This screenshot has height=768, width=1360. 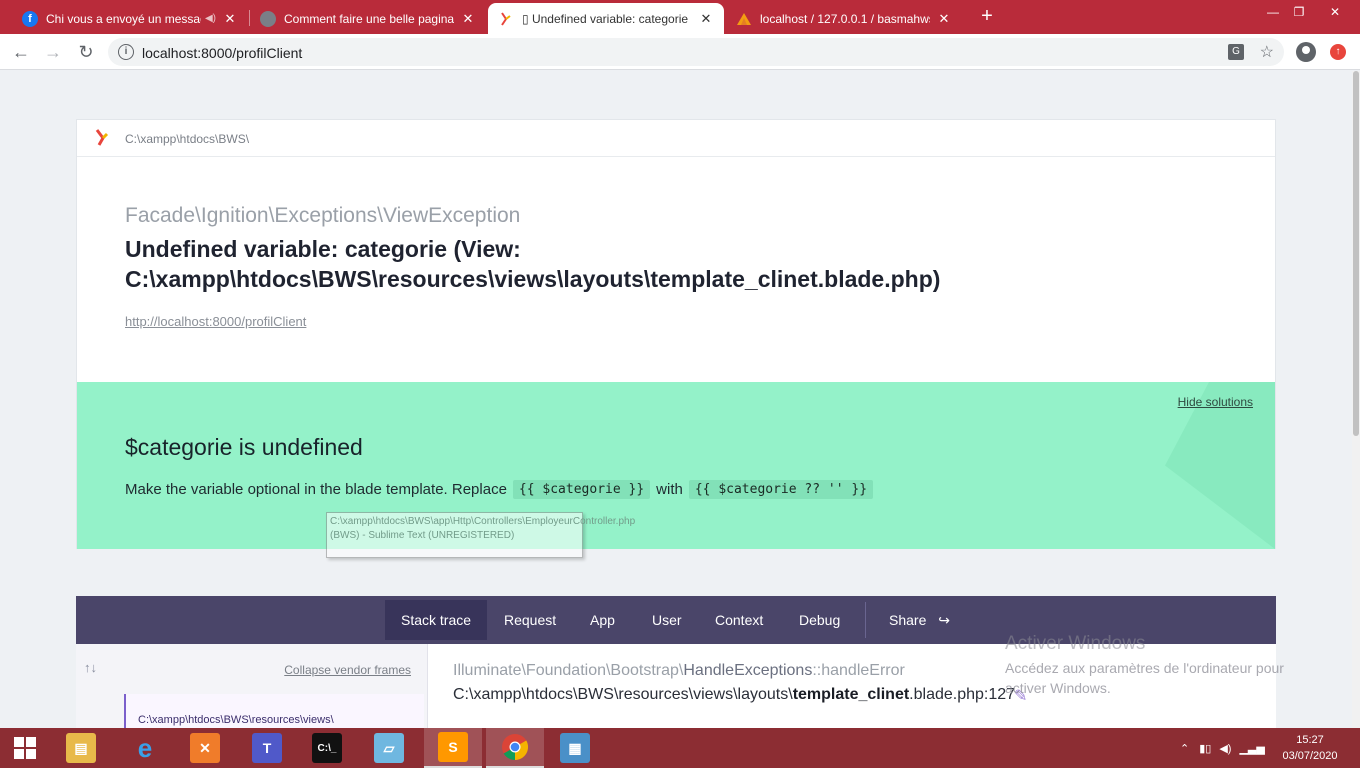 I want to click on page-scrollbar, so click(x=1356, y=399).